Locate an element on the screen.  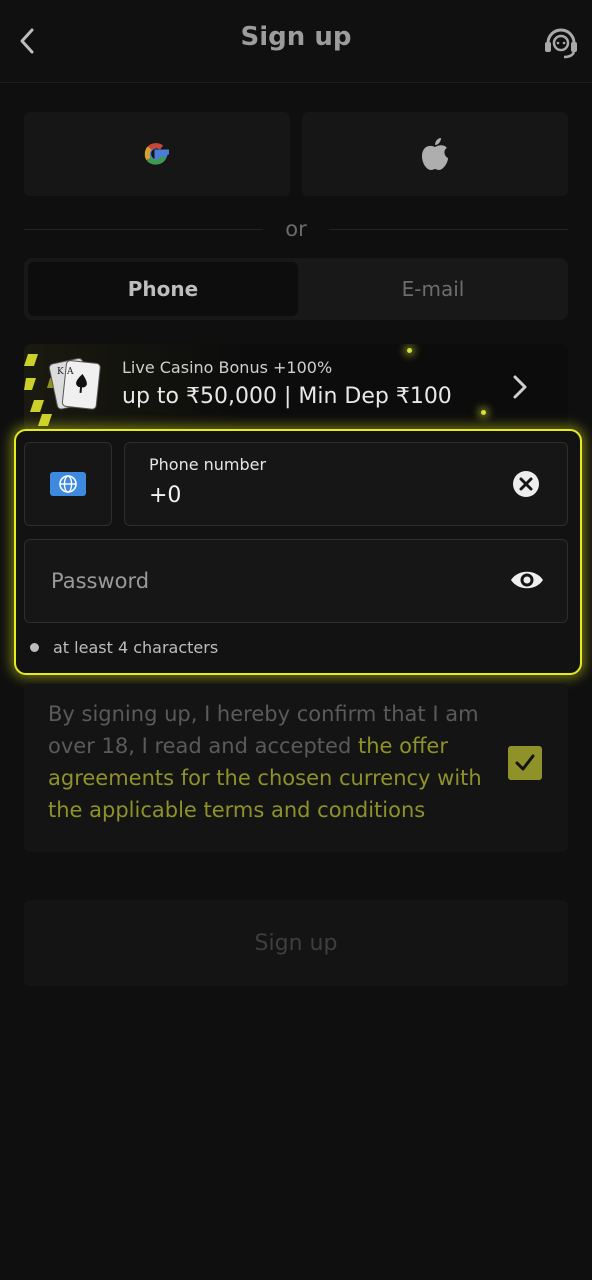
google-icon is located at coordinates (156, 154).